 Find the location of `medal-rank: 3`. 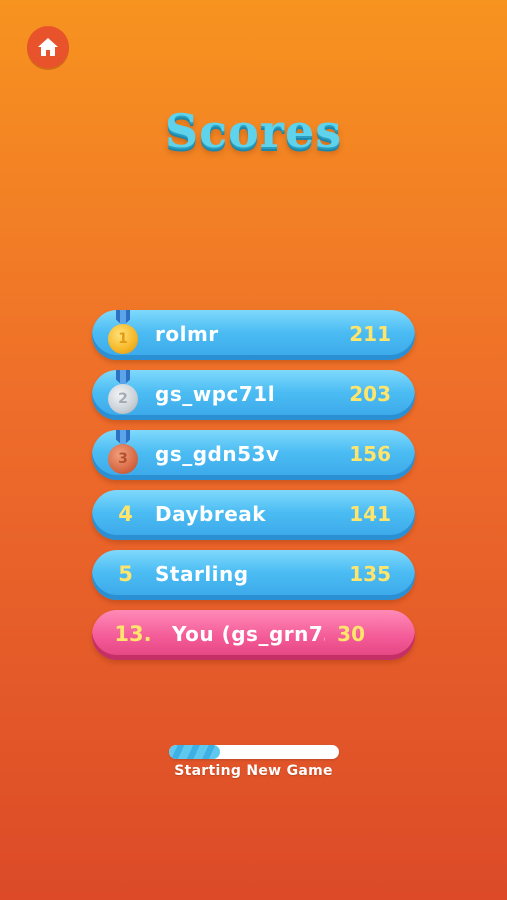

medal-rank: 3 is located at coordinates (123, 459).